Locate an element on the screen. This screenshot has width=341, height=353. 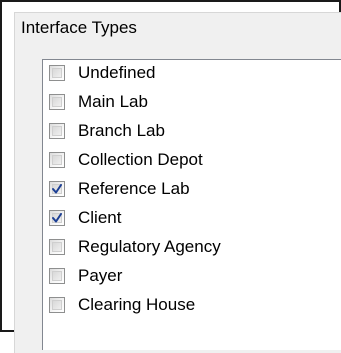
checkbox-collection-depot is located at coordinates (57, 160).